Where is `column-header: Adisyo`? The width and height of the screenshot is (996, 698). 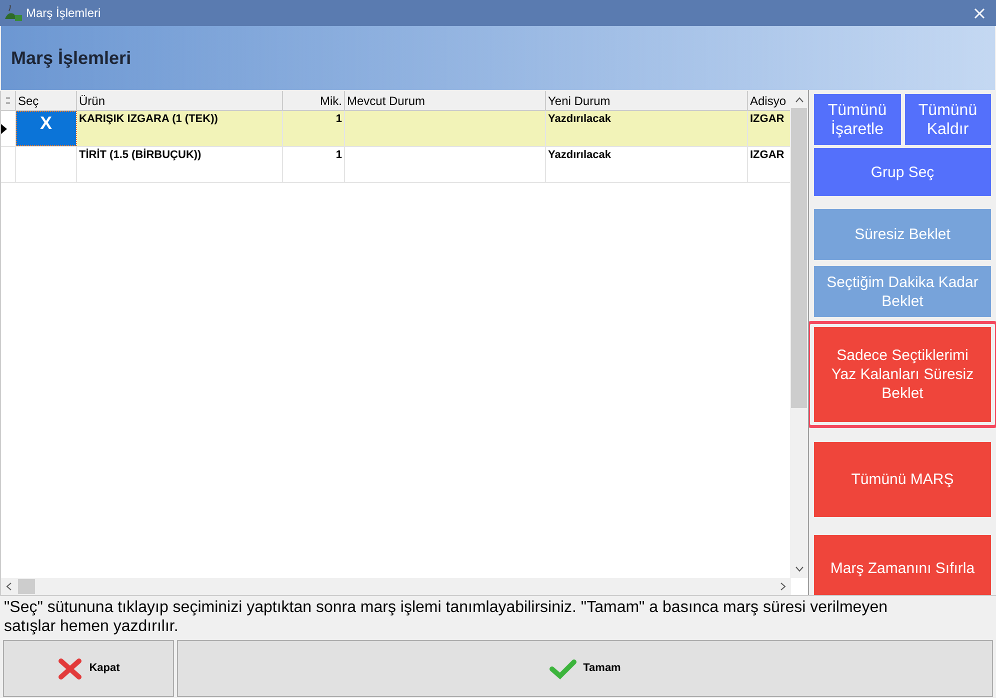
column-header: Adisyo is located at coordinates (768, 101).